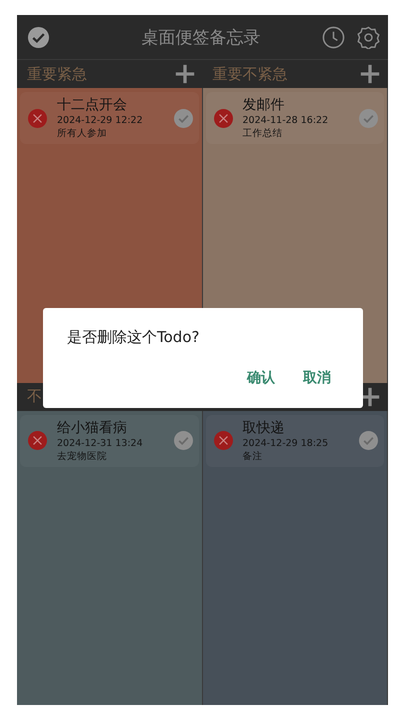 The image size is (405, 720). I want to click on todo-title: 取快递, so click(264, 427).